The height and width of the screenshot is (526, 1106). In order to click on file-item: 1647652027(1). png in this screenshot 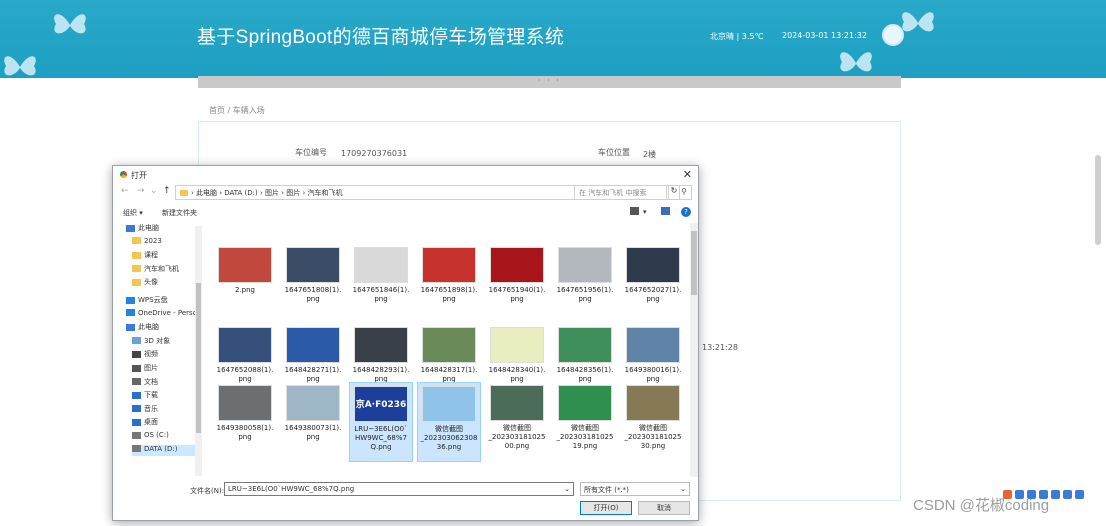, I will do `click(653, 284)`.